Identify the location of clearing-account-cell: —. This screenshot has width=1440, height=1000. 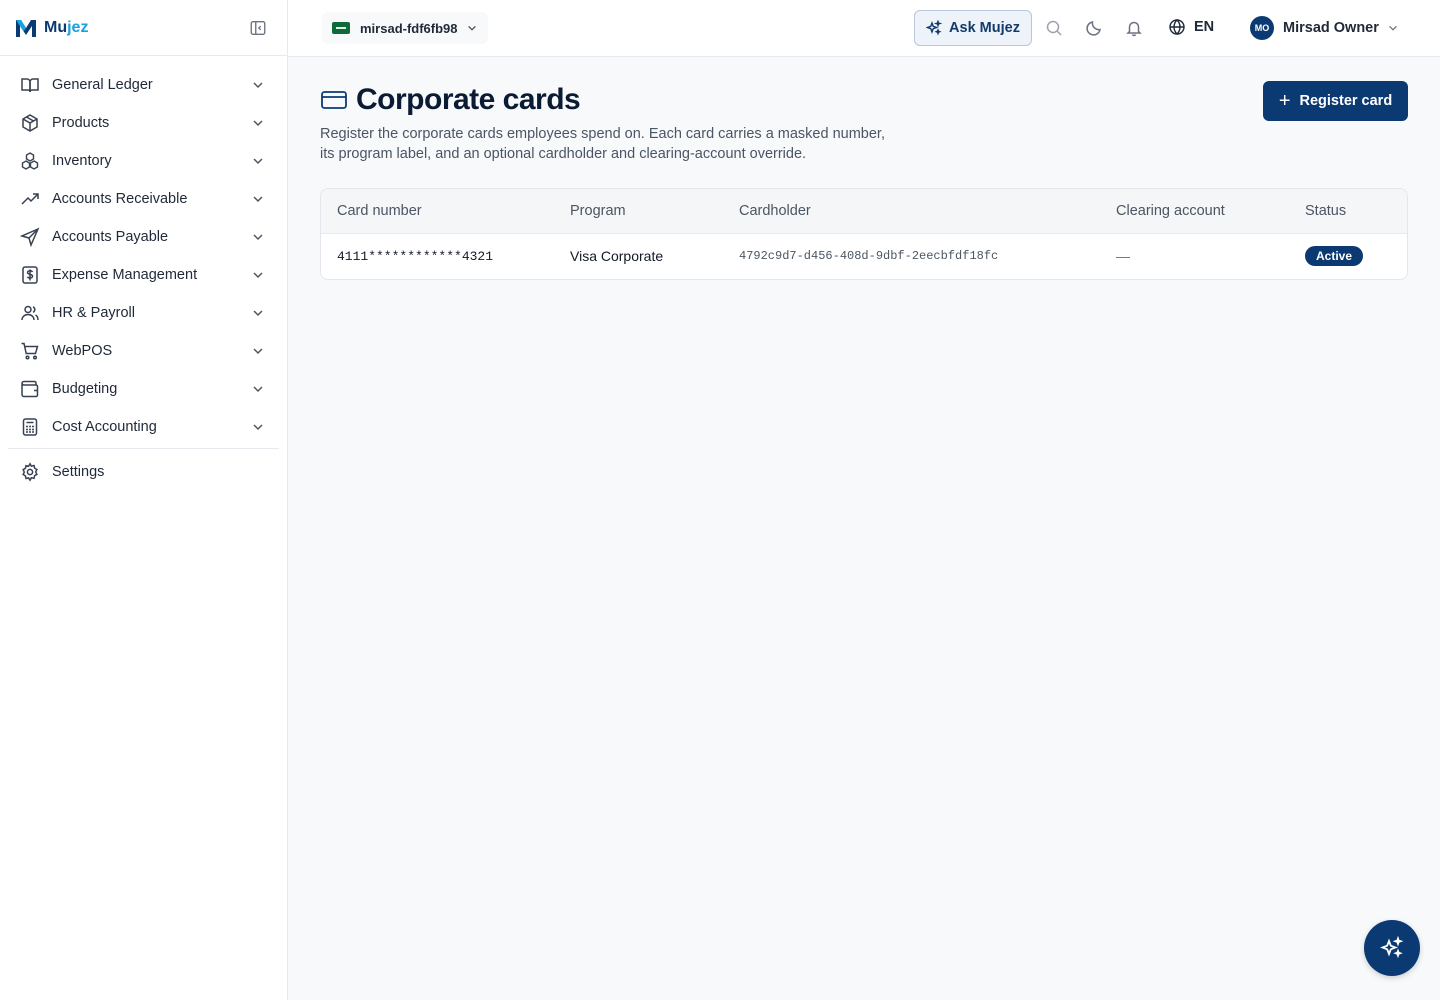
(1123, 256).